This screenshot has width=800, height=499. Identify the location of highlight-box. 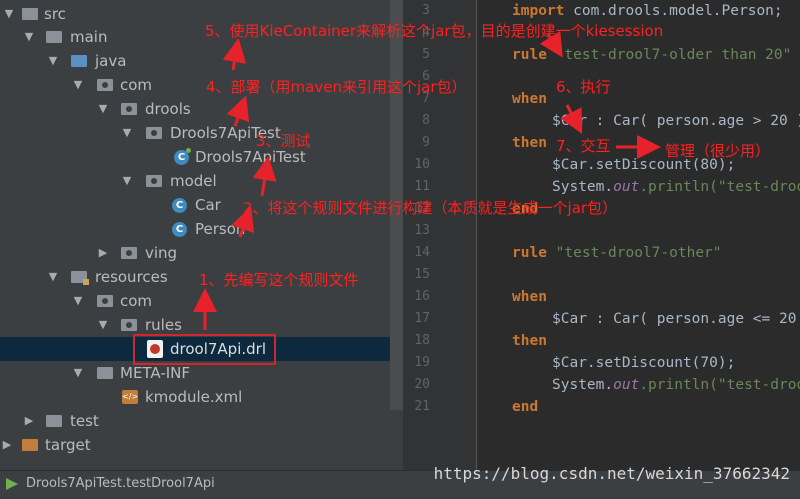
(204, 349).